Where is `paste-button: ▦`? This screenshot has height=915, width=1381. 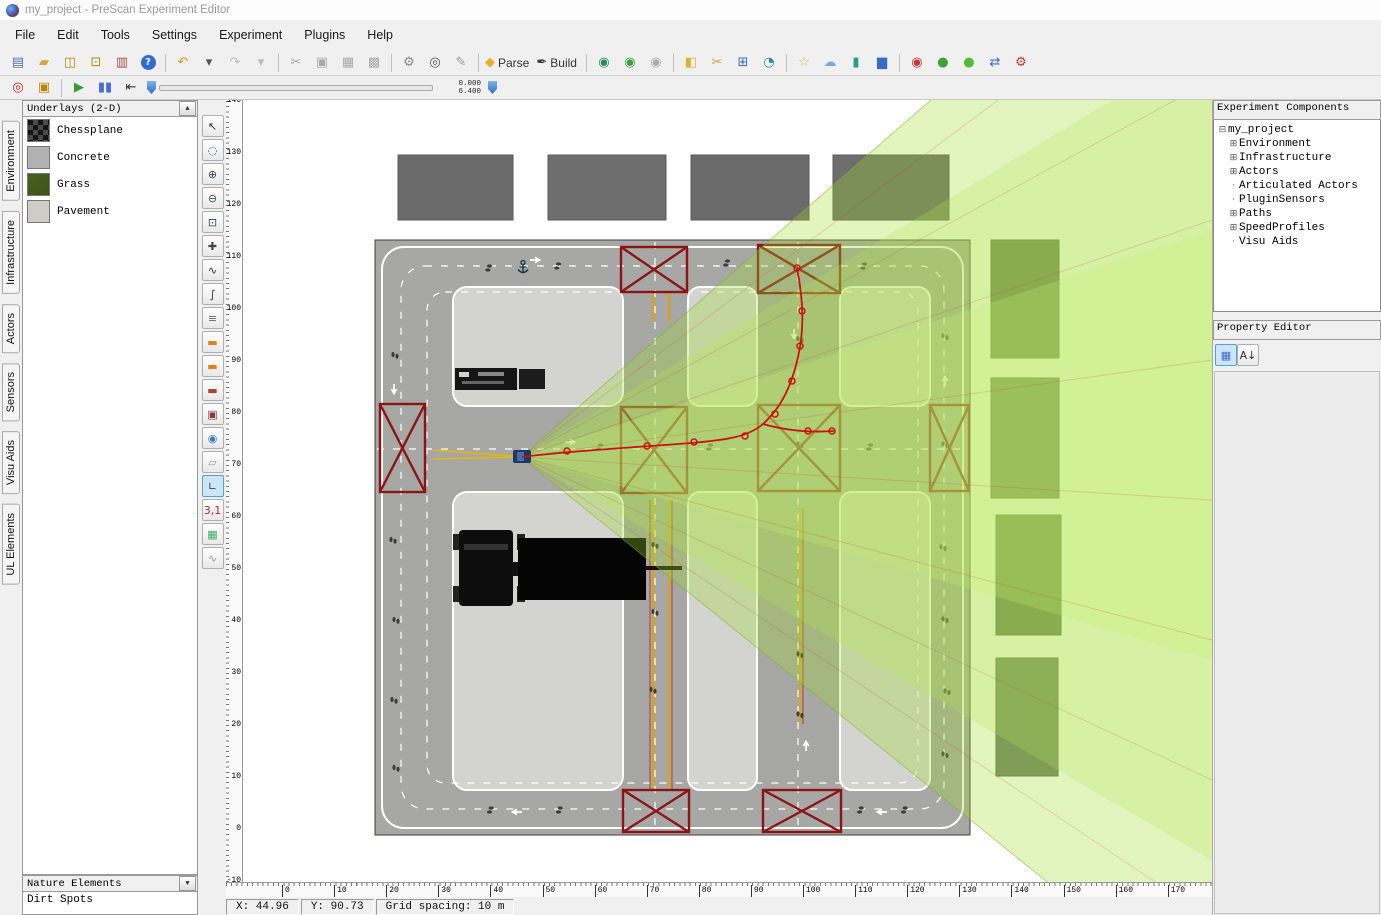 paste-button: ▦ is located at coordinates (348, 63).